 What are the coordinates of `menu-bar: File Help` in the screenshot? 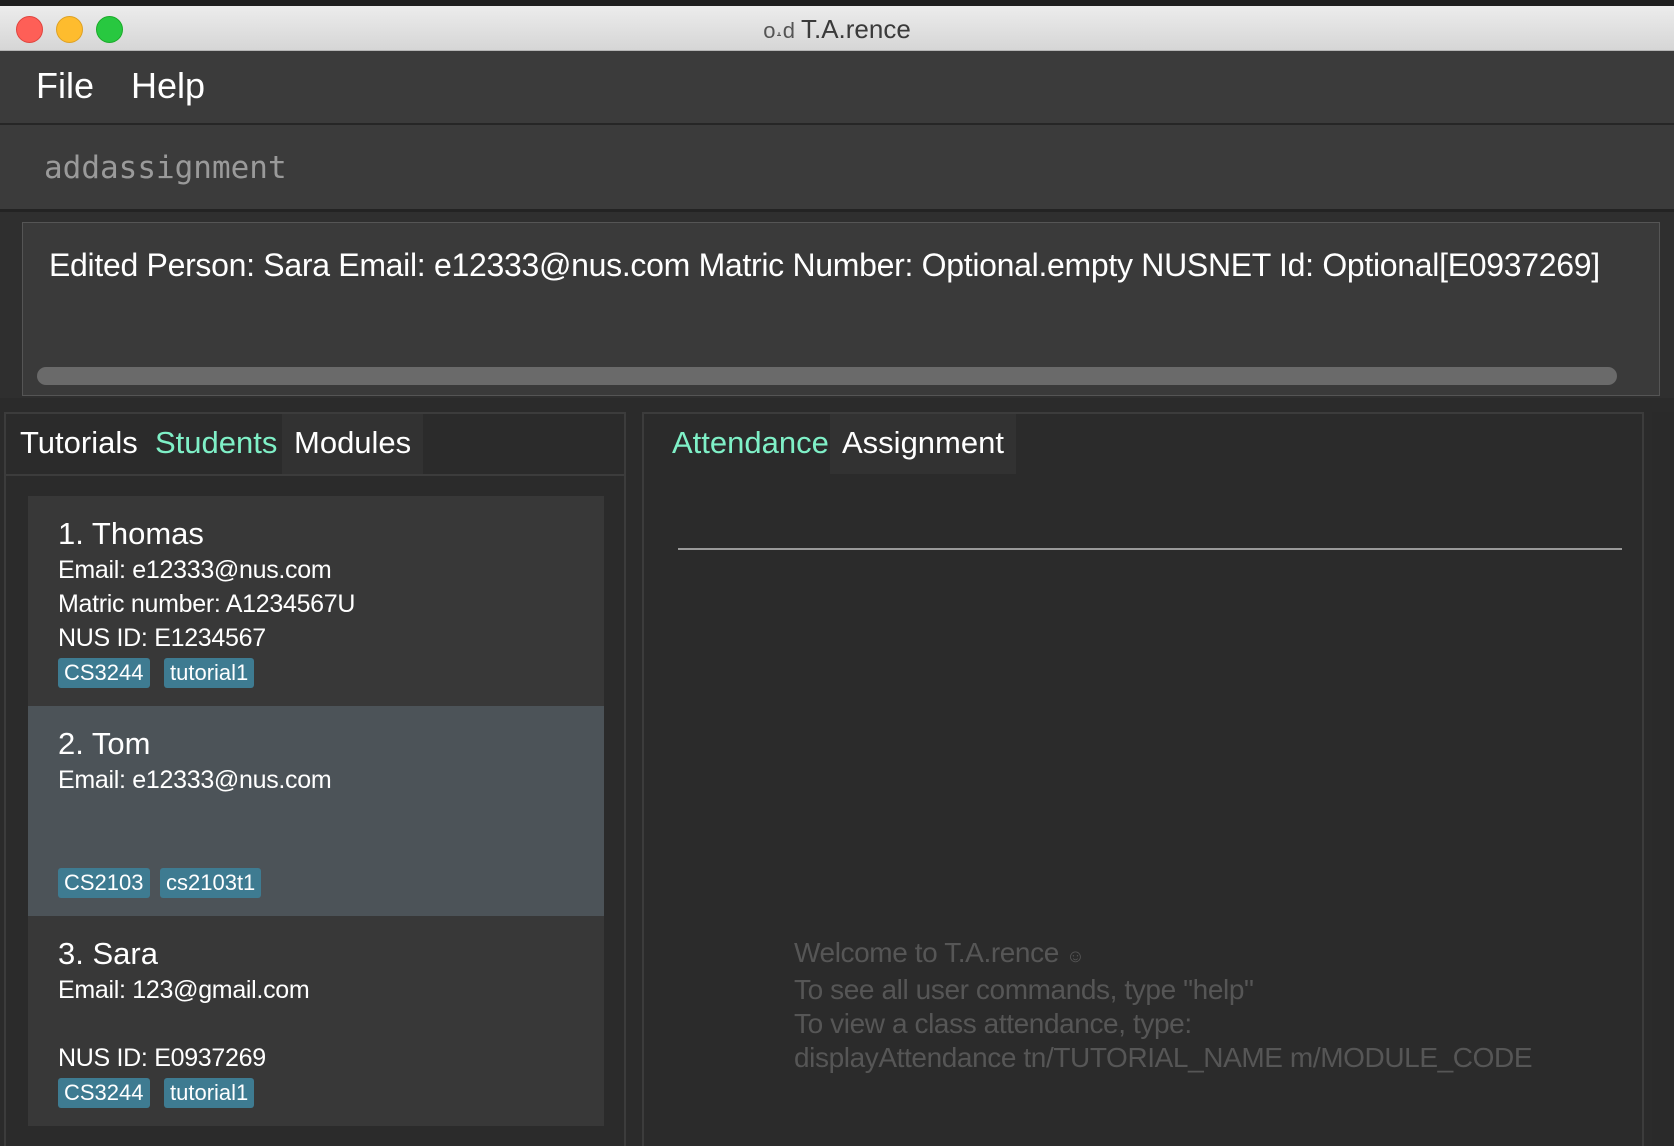 It's located at (837, 88).